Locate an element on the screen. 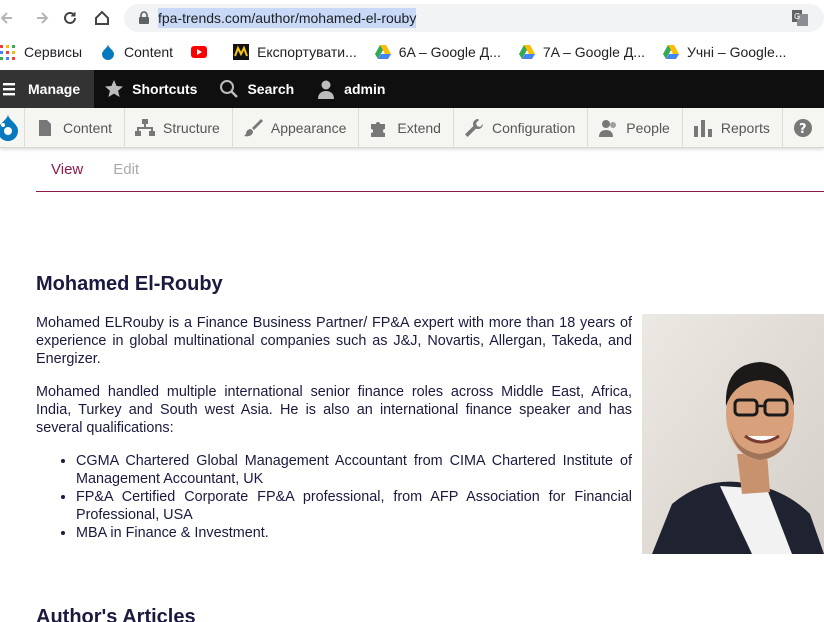  back-button is located at coordinates (10, 18).